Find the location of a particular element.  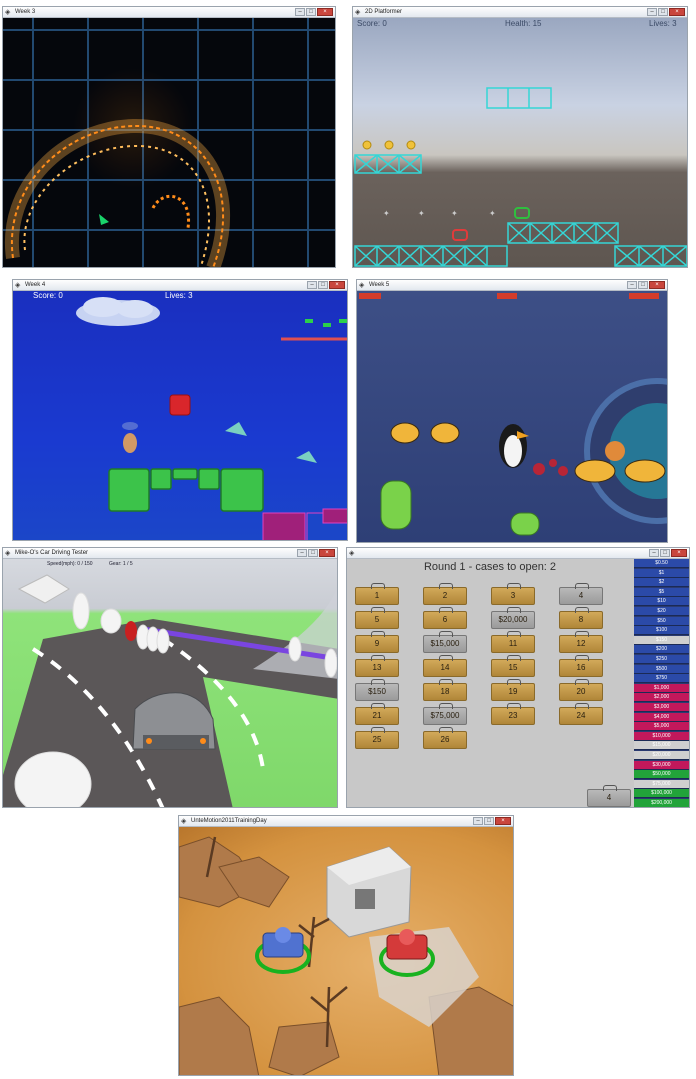

briefcase: 6 is located at coordinates (445, 618).